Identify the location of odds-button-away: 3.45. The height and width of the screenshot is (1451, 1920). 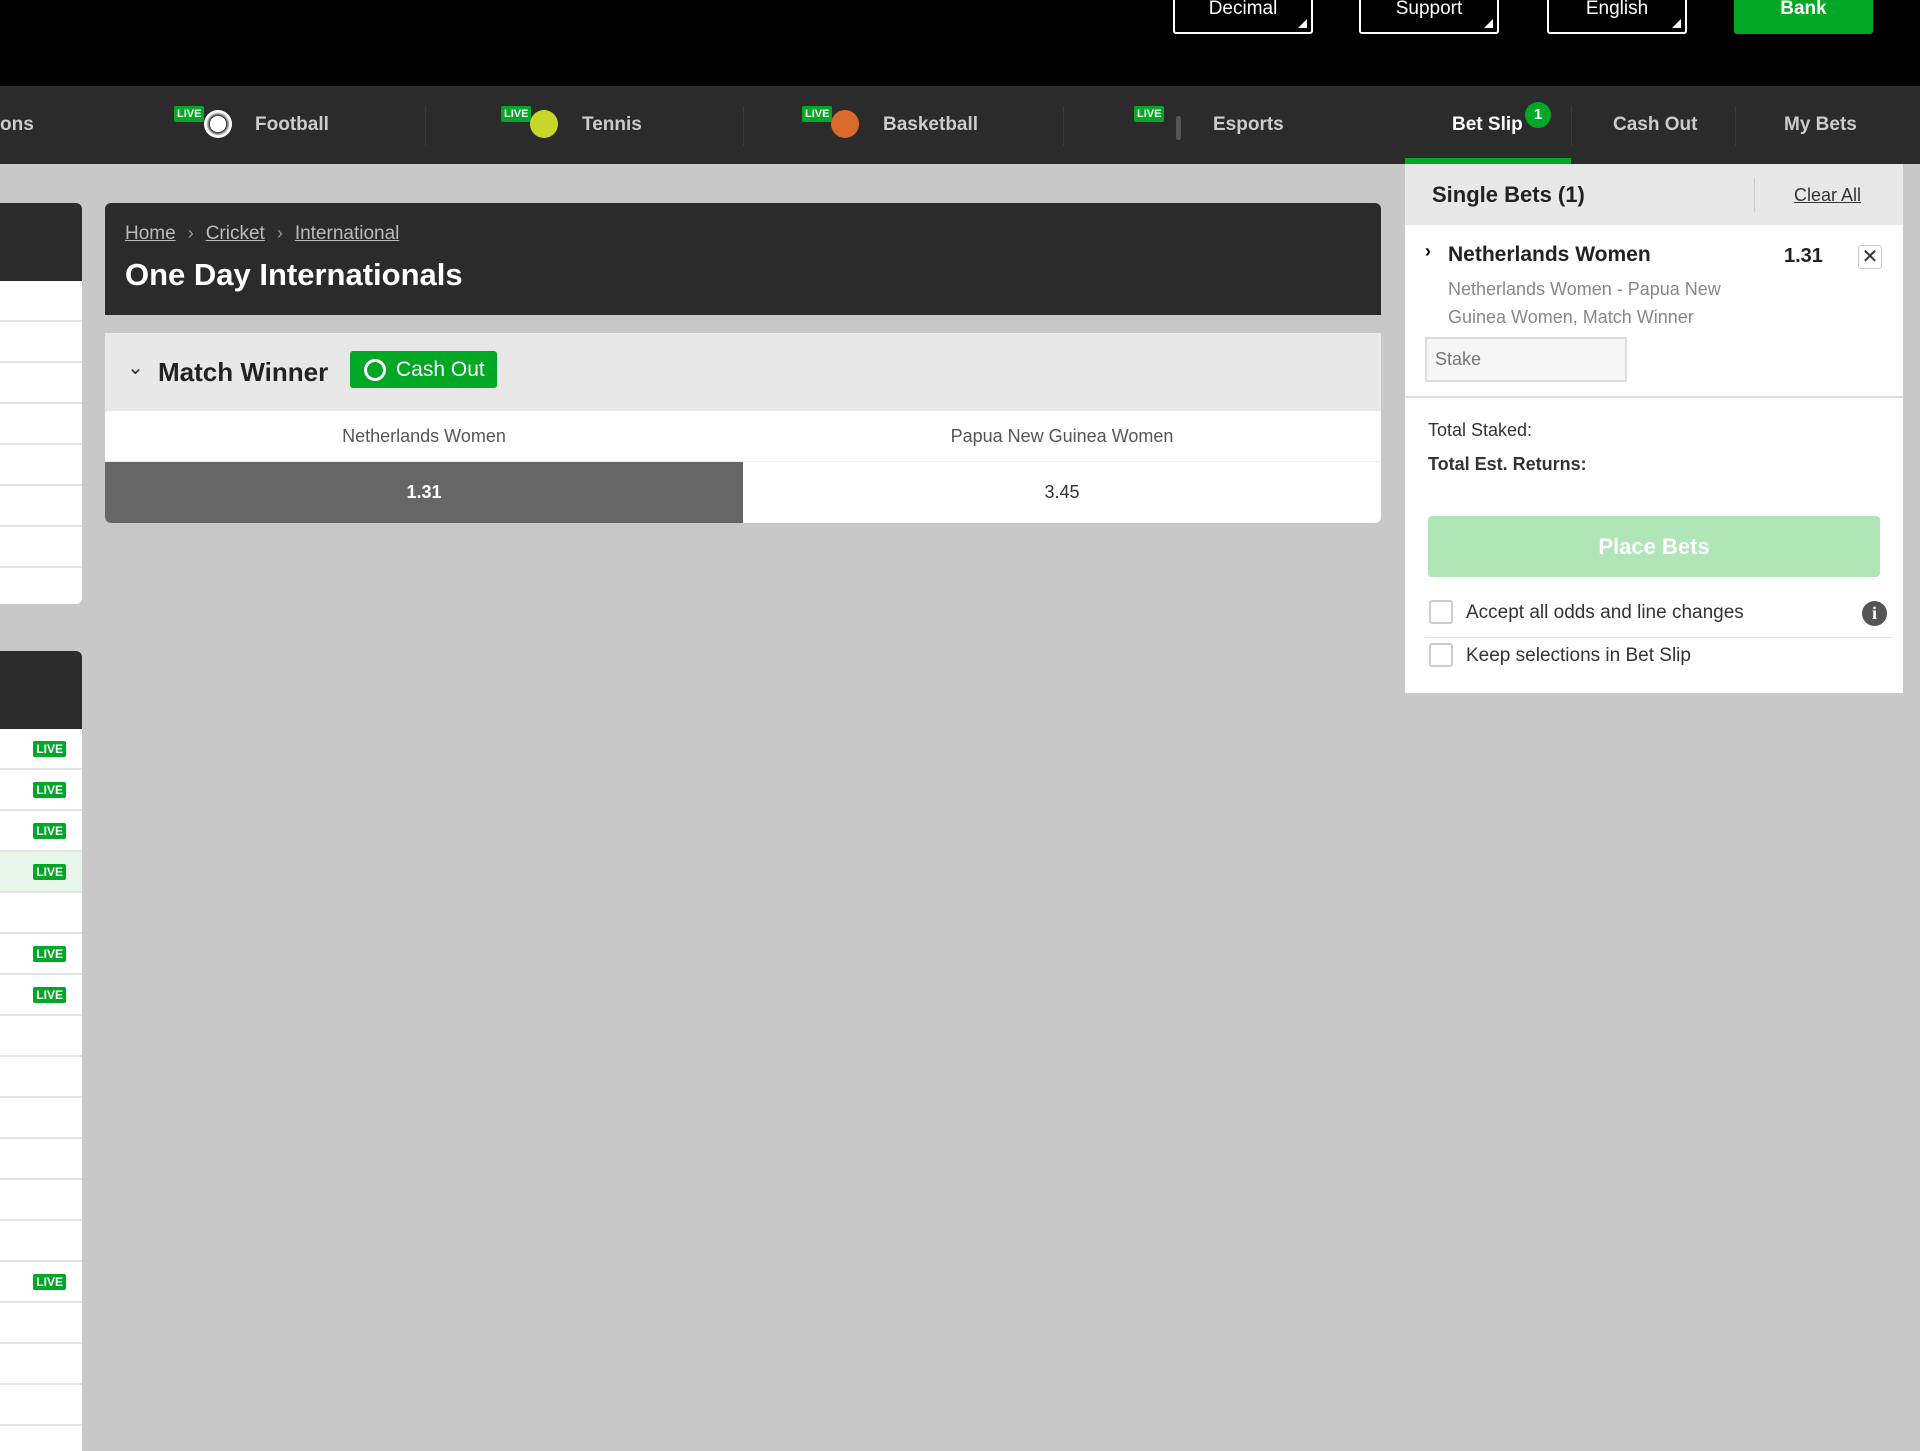
(1062, 492).